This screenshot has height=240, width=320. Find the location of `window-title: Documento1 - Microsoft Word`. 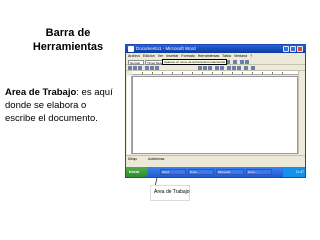

window-title: Documento1 - Microsoft Word is located at coordinates (166, 48).